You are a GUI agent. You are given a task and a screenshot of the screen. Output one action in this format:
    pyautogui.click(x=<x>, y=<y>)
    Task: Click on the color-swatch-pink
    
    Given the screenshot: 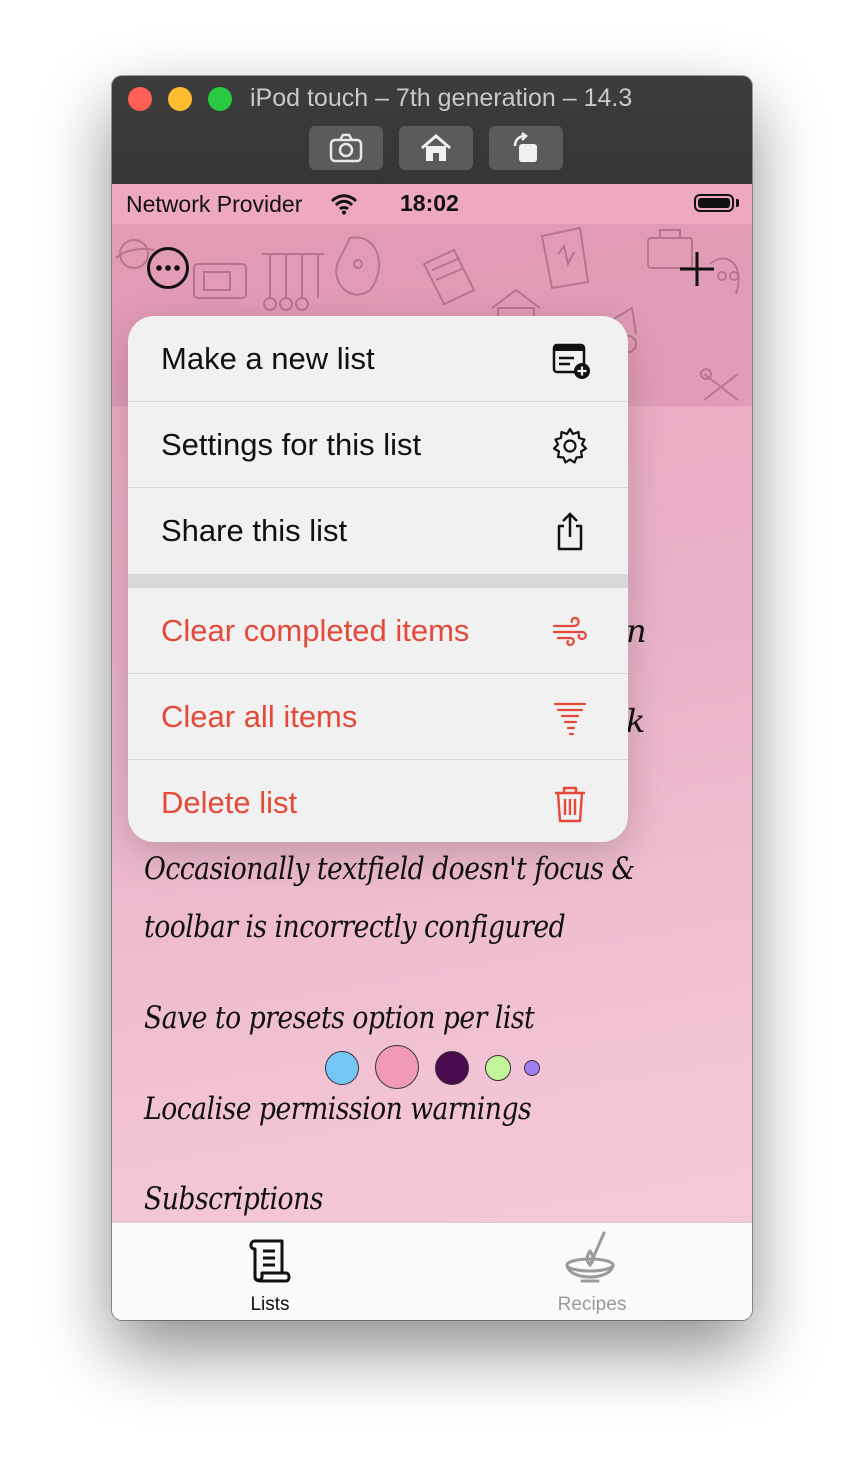 What is the action you would take?
    pyautogui.click(x=397, y=1067)
    